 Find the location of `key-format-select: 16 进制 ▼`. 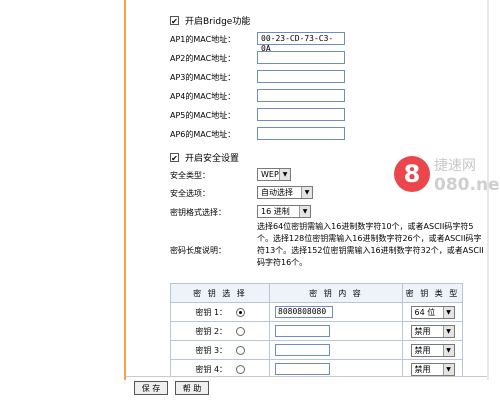

key-format-select: 16 进制 ▼ is located at coordinates (284, 211).